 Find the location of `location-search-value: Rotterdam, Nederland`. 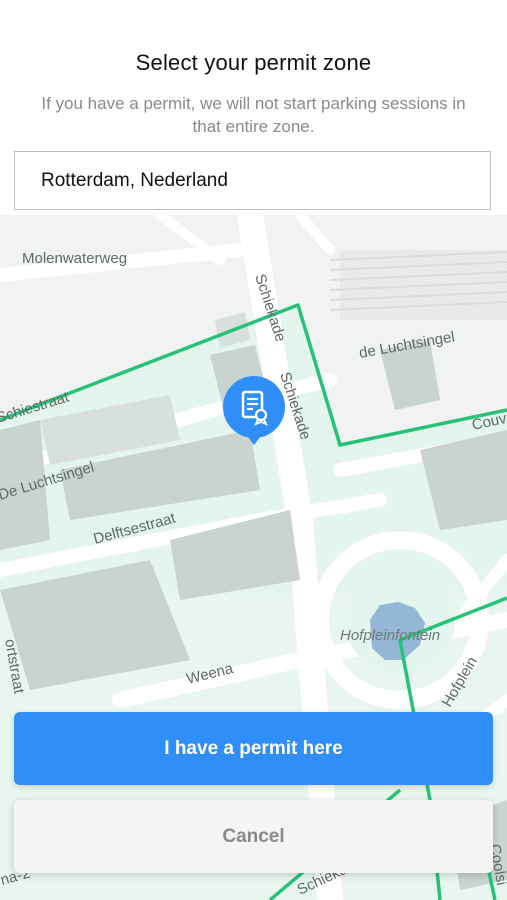

location-search-value: Rotterdam, Nederland is located at coordinates (134, 181).